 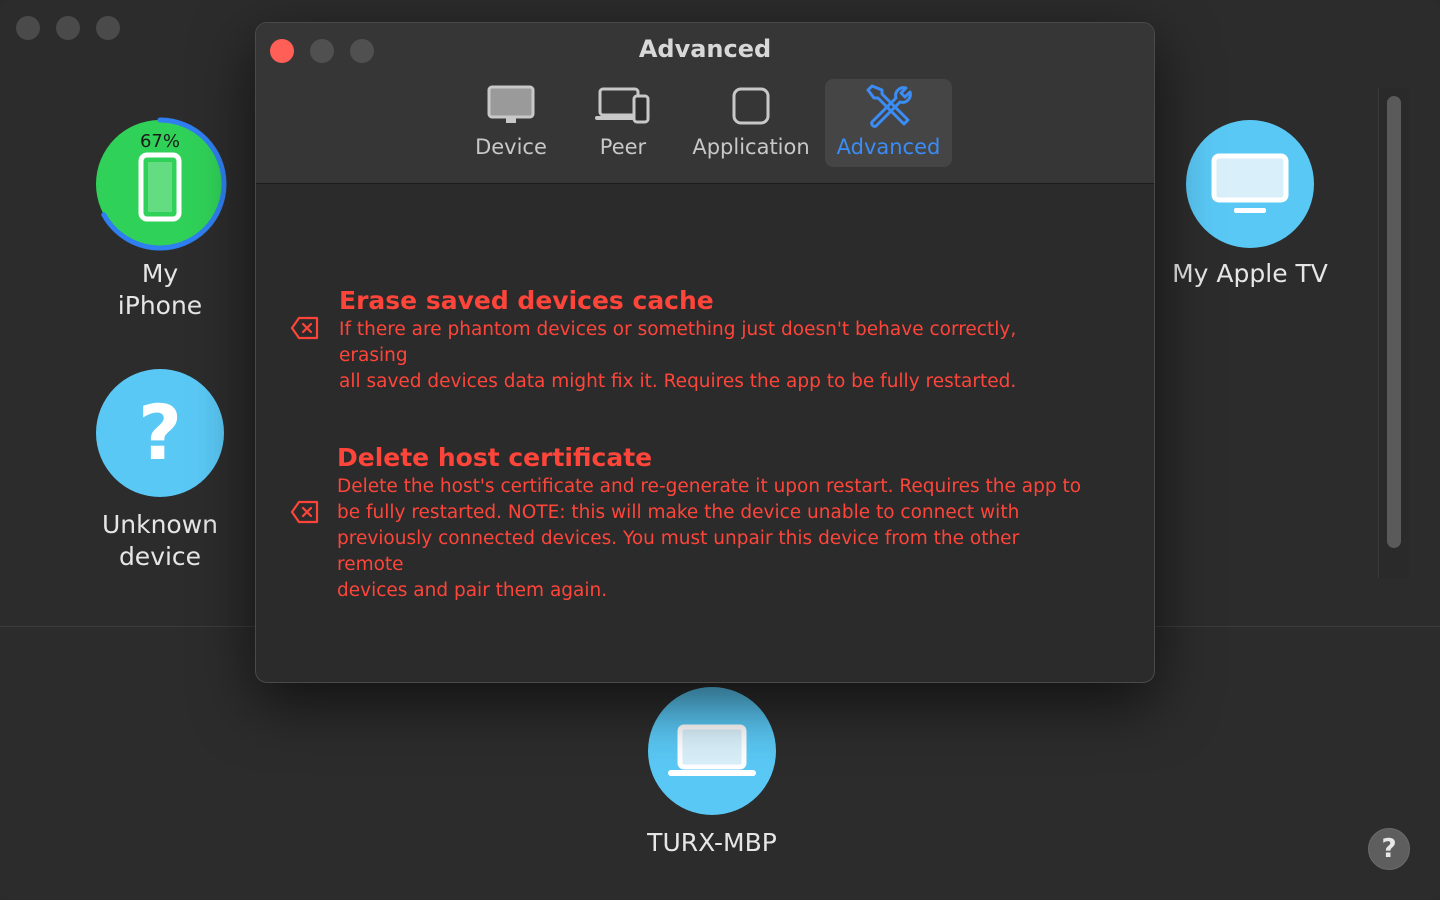 I want to click on tools-icon, so click(x=889, y=106).